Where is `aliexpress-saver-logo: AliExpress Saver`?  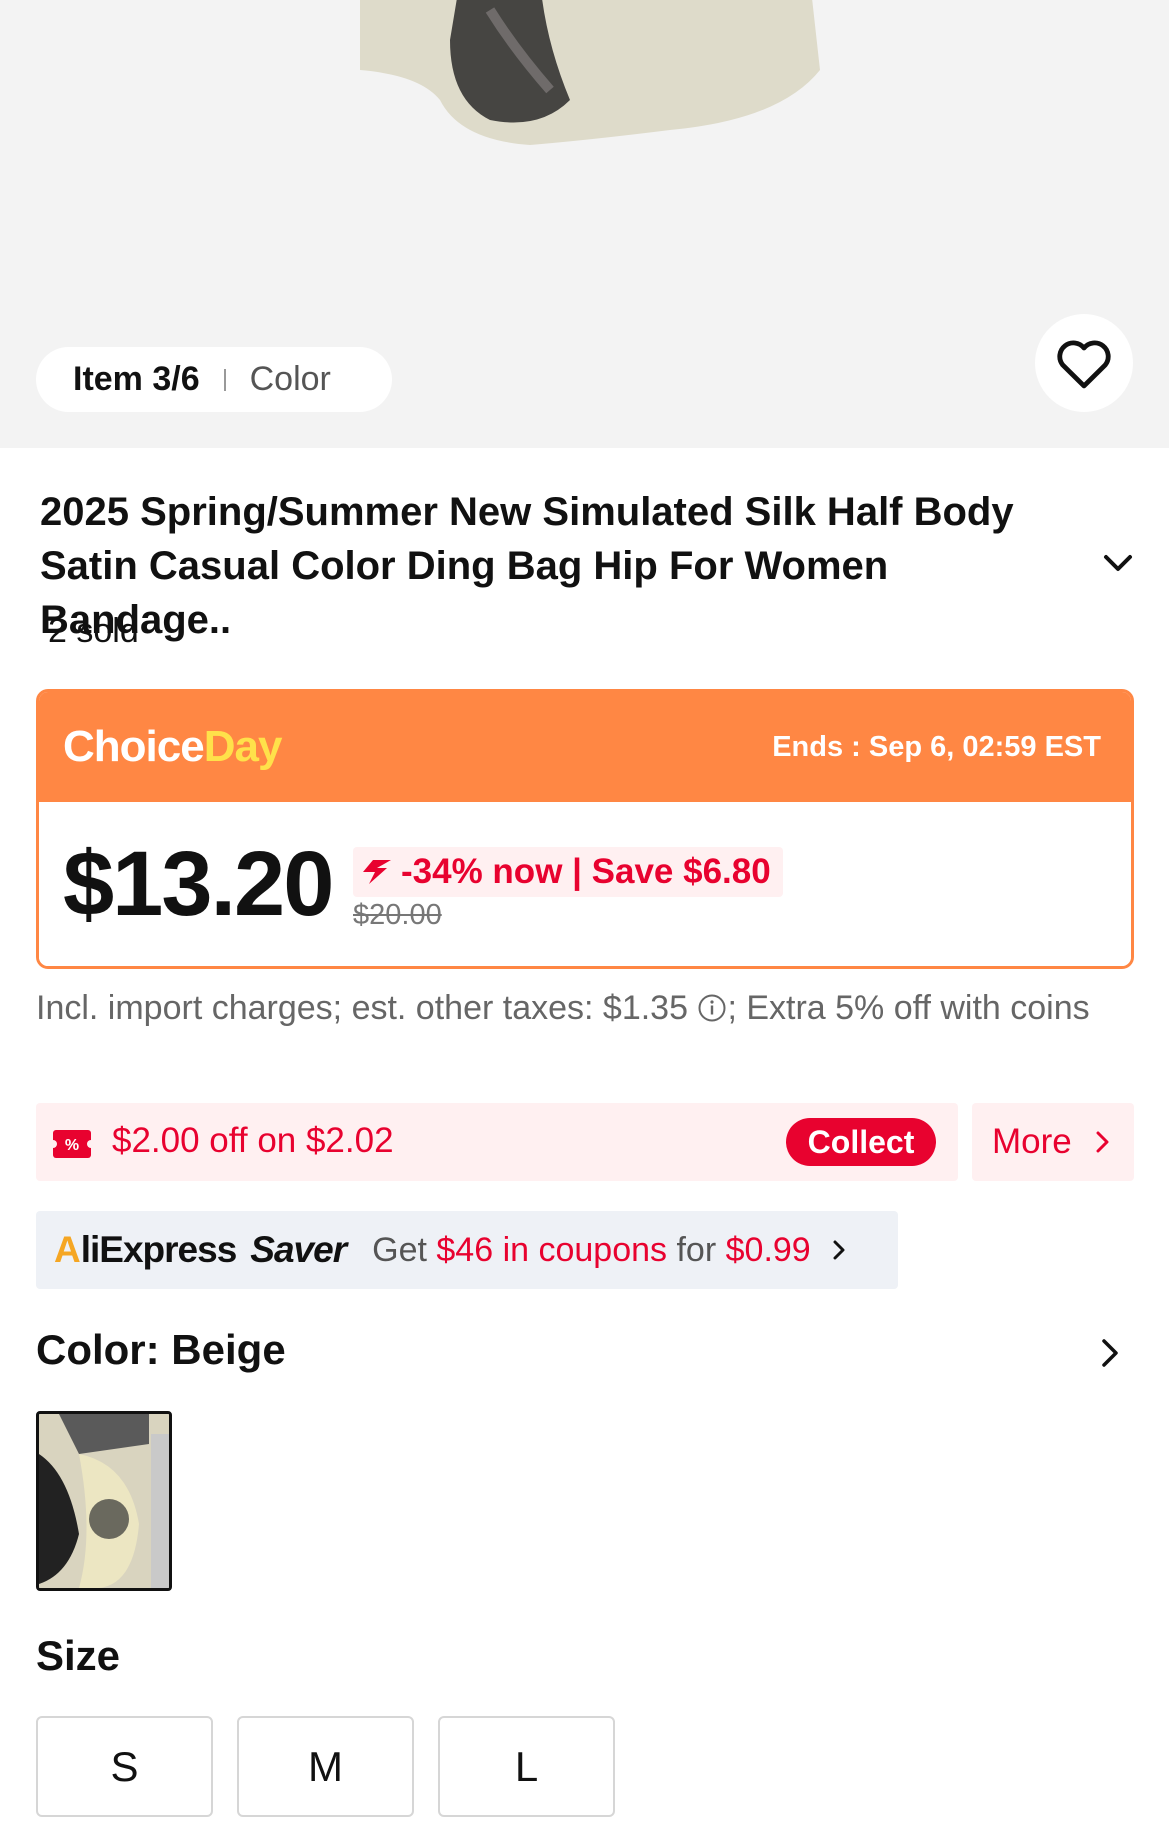 aliexpress-saver-logo: AliExpress Saver is located at coordinates (200, 1250).